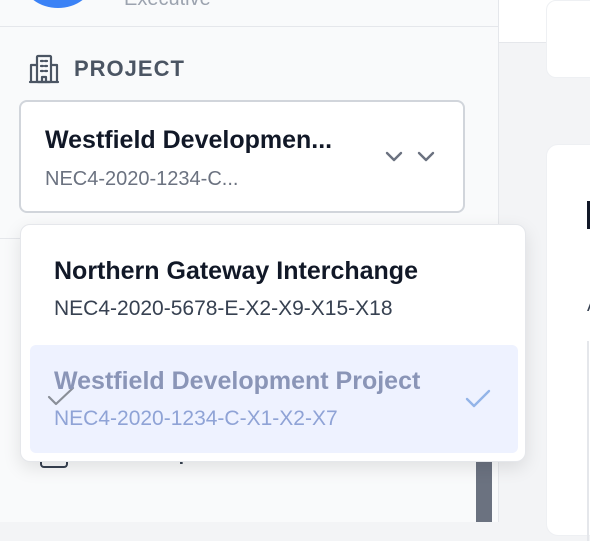 This screenshot has width=590, height=541. I want to click on option-code: NEC4-2020-1234-C-X1-X2-X7, so click(196, 418).